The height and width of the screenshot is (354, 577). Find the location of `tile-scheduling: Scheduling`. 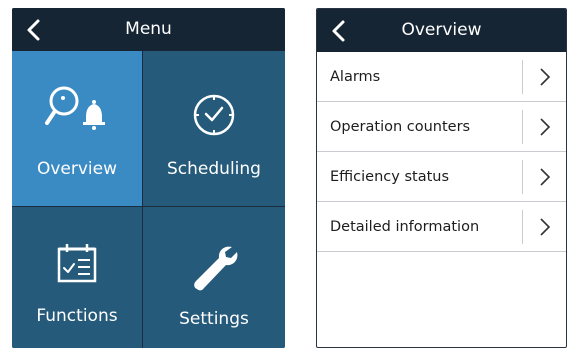

tile-scheduling: Scheduling is located at coordinates (214, 128).